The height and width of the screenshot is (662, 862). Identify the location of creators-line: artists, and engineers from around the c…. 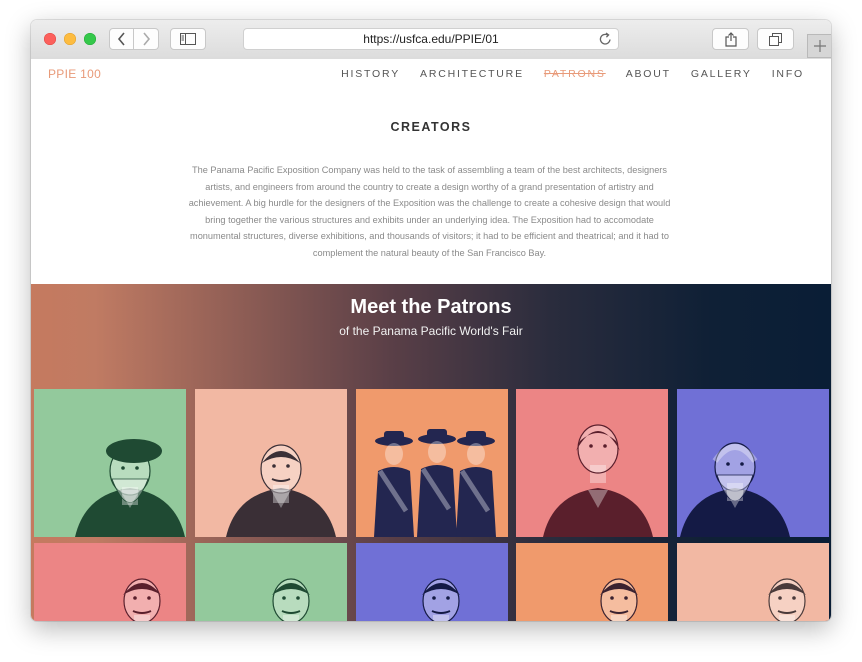
(429, 186).